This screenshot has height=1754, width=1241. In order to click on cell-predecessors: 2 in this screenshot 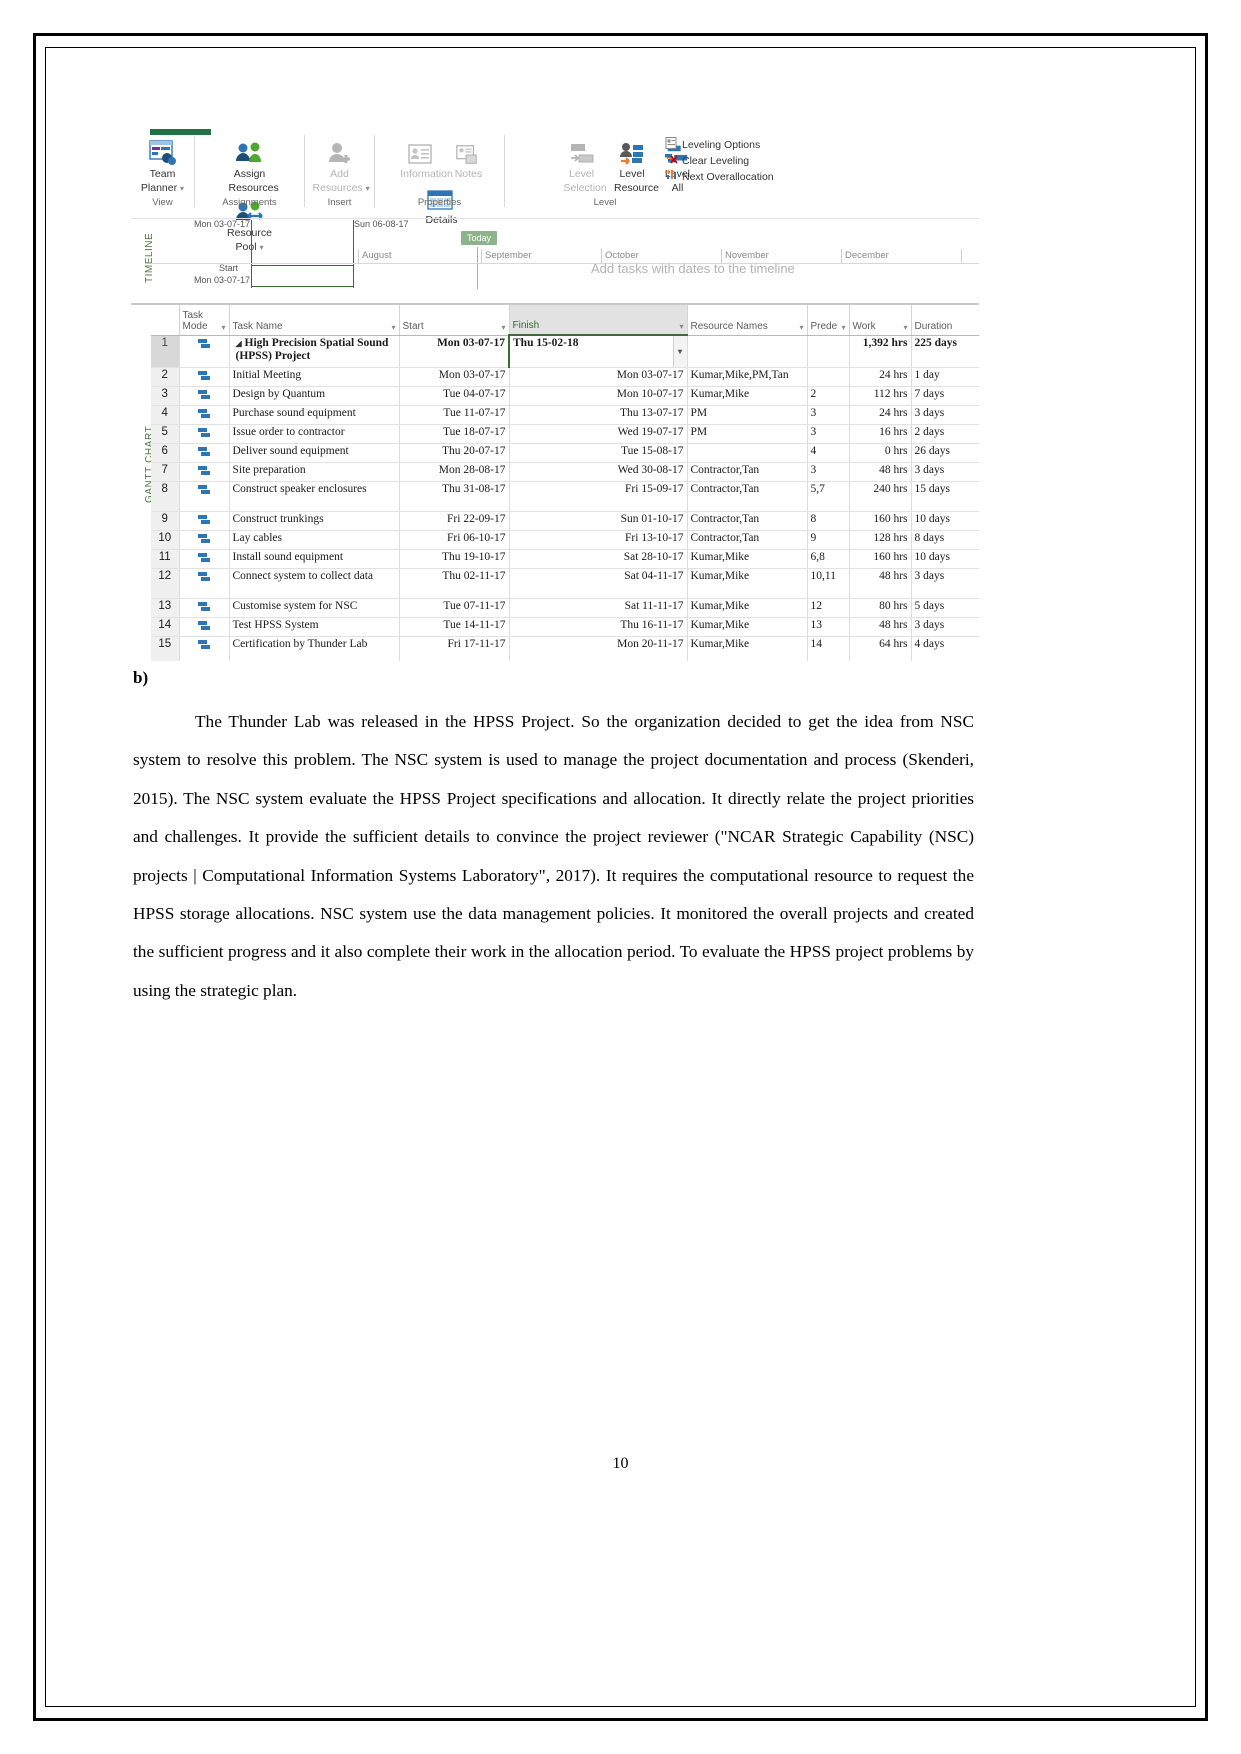, I will do `click(828, 396)`.